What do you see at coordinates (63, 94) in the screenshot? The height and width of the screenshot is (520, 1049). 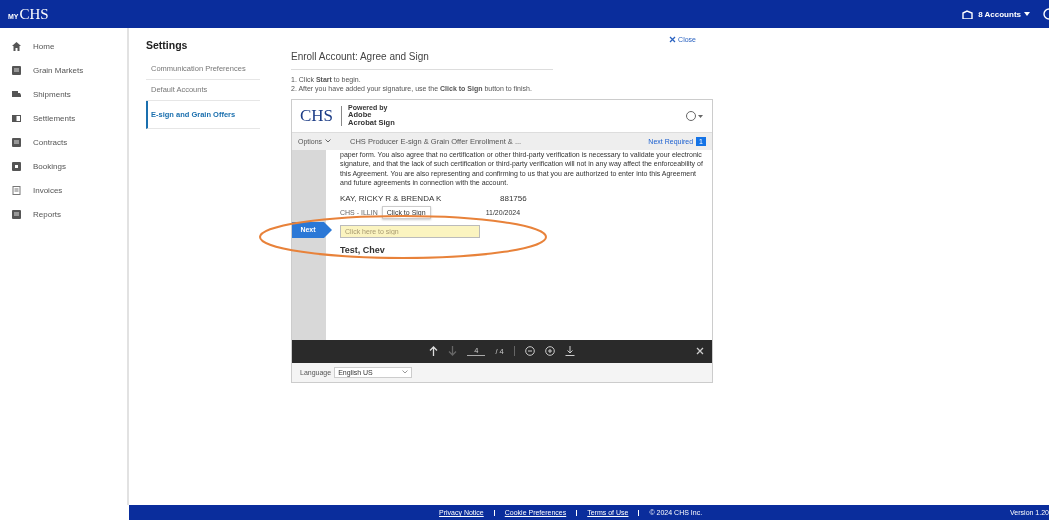 I see `nav-item: Shipments` at bounding box center [63, 94].